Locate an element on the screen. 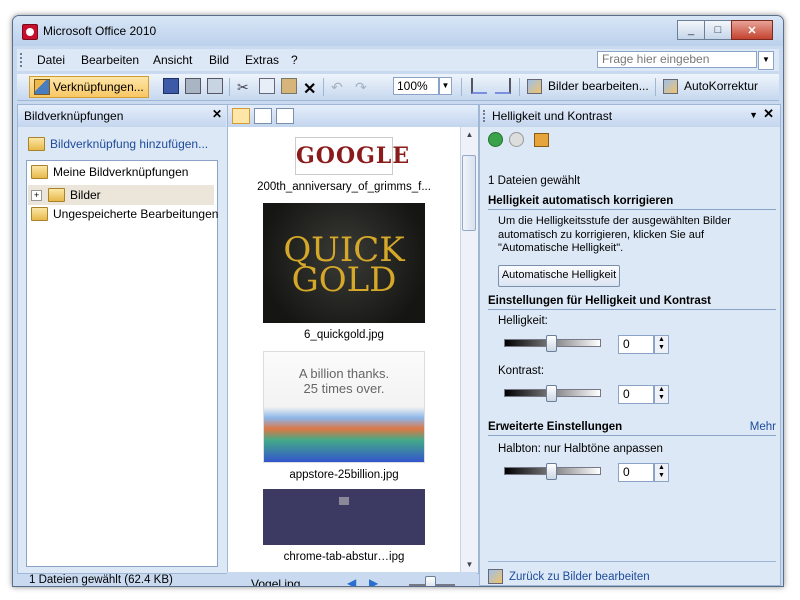 Image resolution: width=800 pixels, height=600 pixels. more-link: Mehr is located at coordinates (763, 427).